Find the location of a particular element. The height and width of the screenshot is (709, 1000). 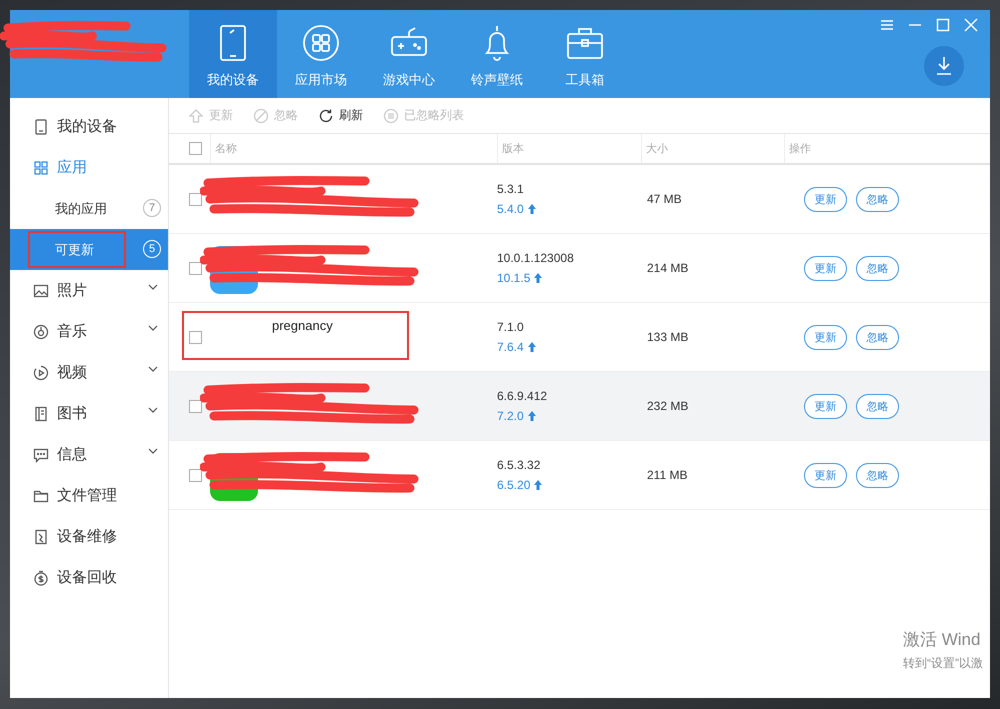

toolbar-button: 刷新 is located at coordinates (340, 115).